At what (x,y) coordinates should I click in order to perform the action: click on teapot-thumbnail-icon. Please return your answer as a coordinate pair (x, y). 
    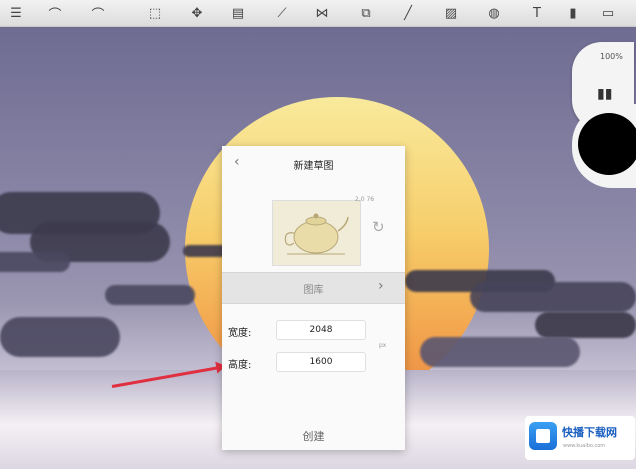
    Looking at the image, I should click on (316, 234).